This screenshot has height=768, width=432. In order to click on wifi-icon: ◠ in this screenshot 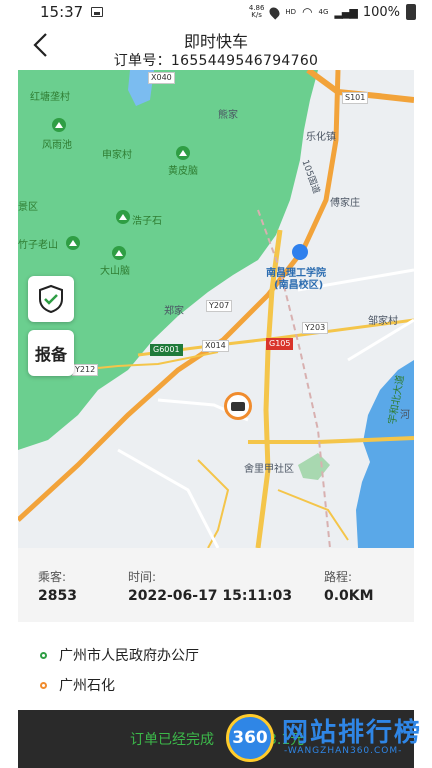, I will do `click(307, 12)`.